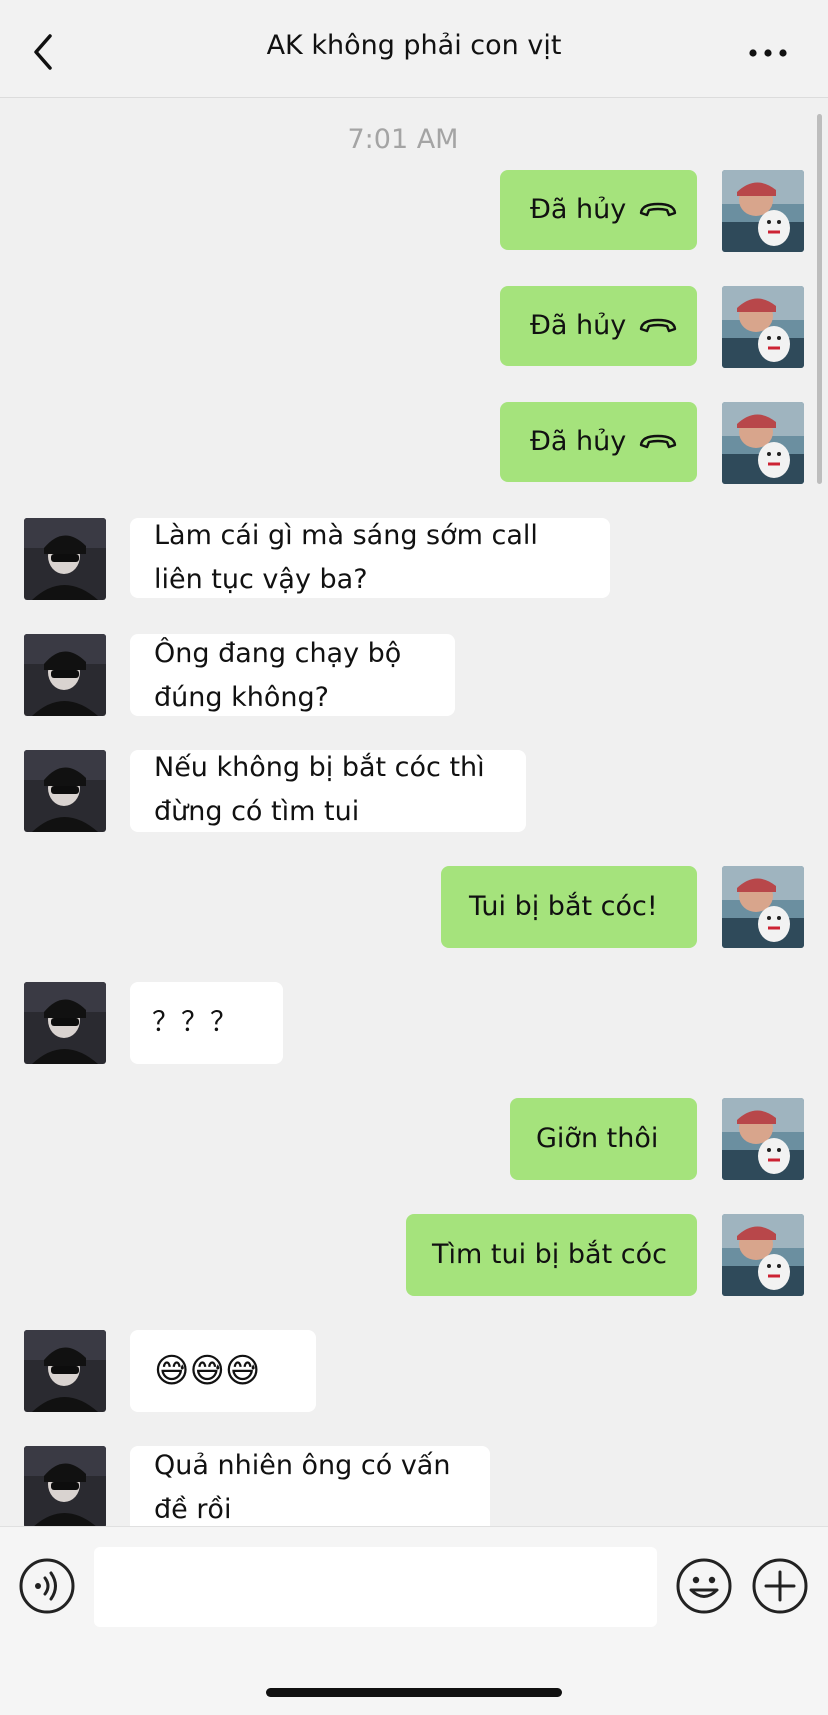 Image resolution: width=828 pixels, height=1715 pixels. I want to click on message-bubble-me: Tìm tui bị bắt cóc, so click(551, 1255).